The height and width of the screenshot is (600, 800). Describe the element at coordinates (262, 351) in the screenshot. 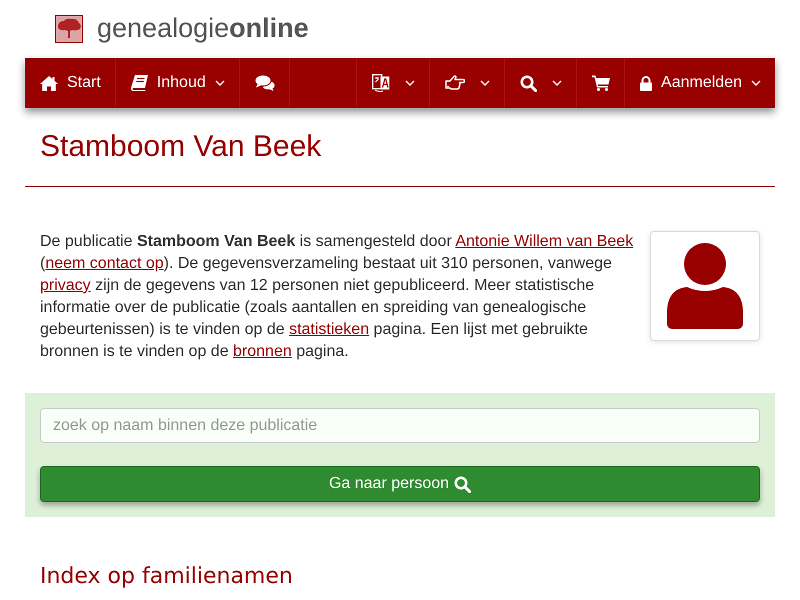

I see `text-link: bronnen` at that location.